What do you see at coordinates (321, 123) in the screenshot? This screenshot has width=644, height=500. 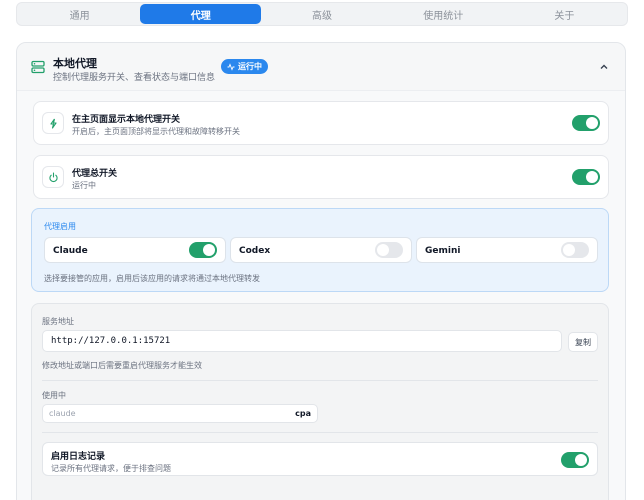 I see `show-proxy-toggle-row: 在主页面显示本地代理开关 开启后，主页面顶部将显示代理和故障转移开关` at bounding box center [321, 123].